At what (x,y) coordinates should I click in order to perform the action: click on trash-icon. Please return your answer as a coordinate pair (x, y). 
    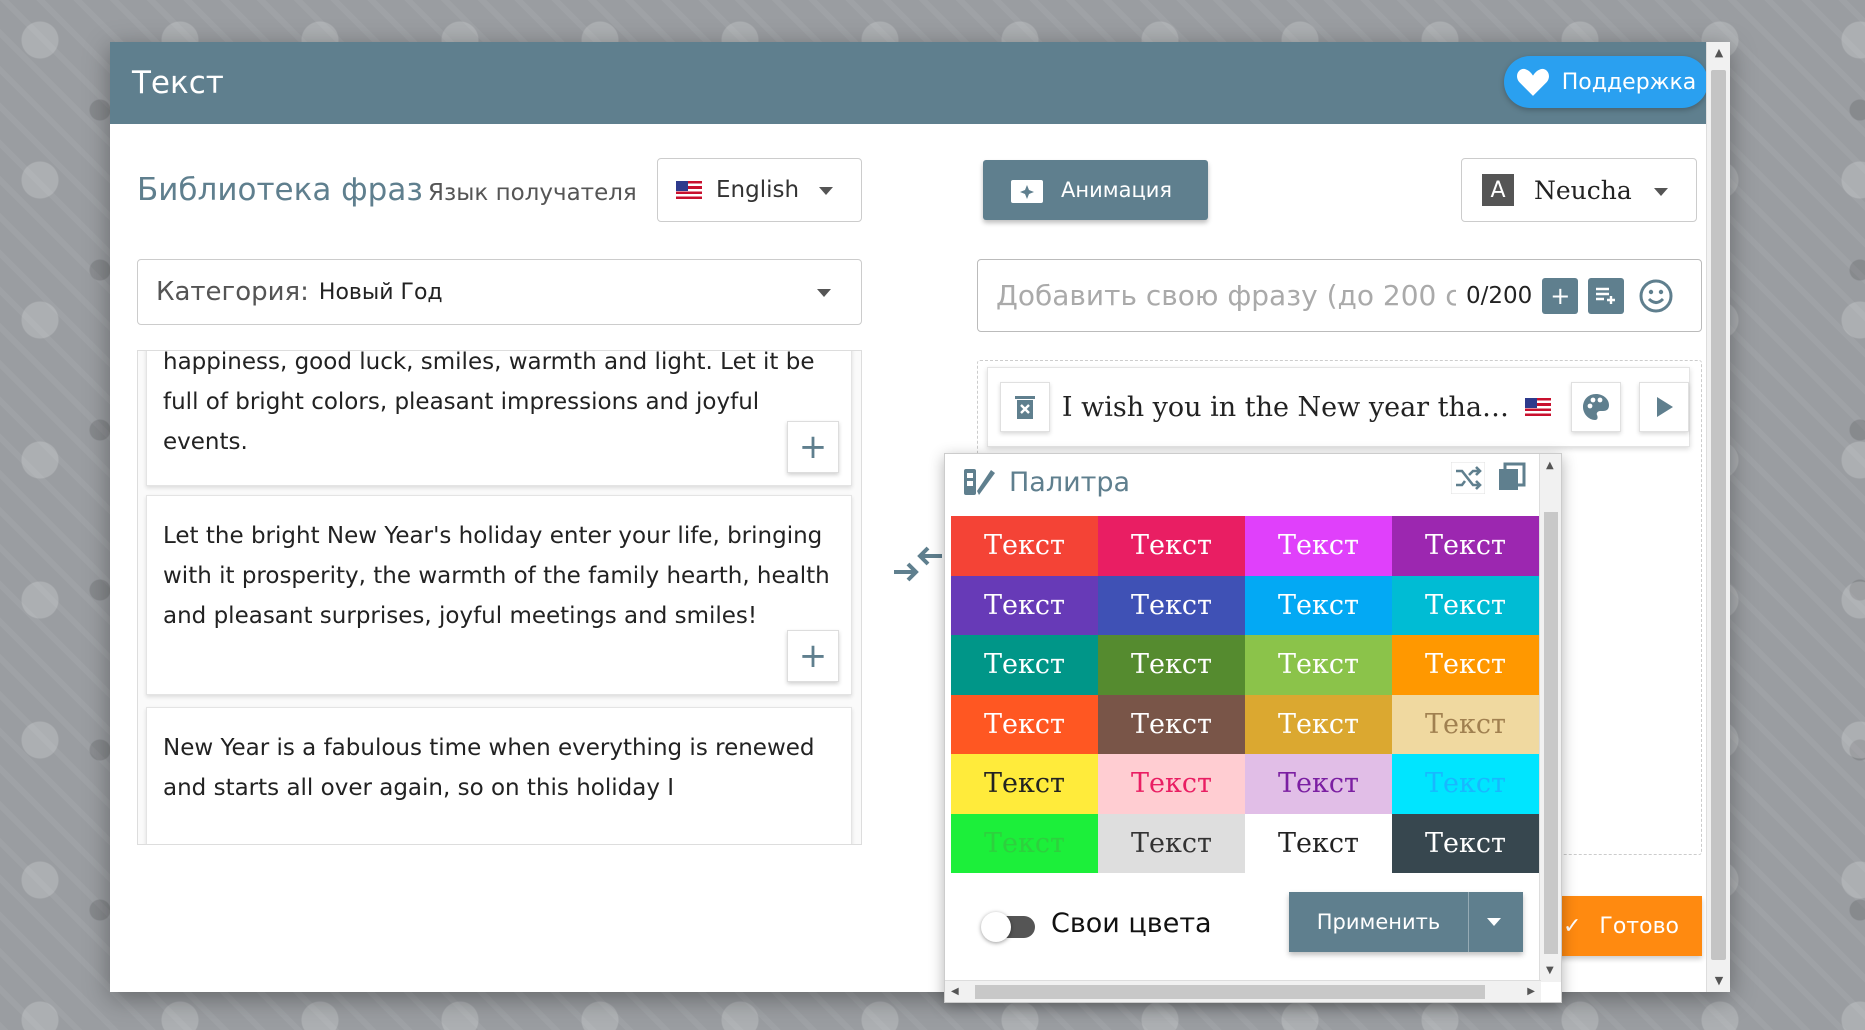
    Looking at the image, I should click on (1024, 407).